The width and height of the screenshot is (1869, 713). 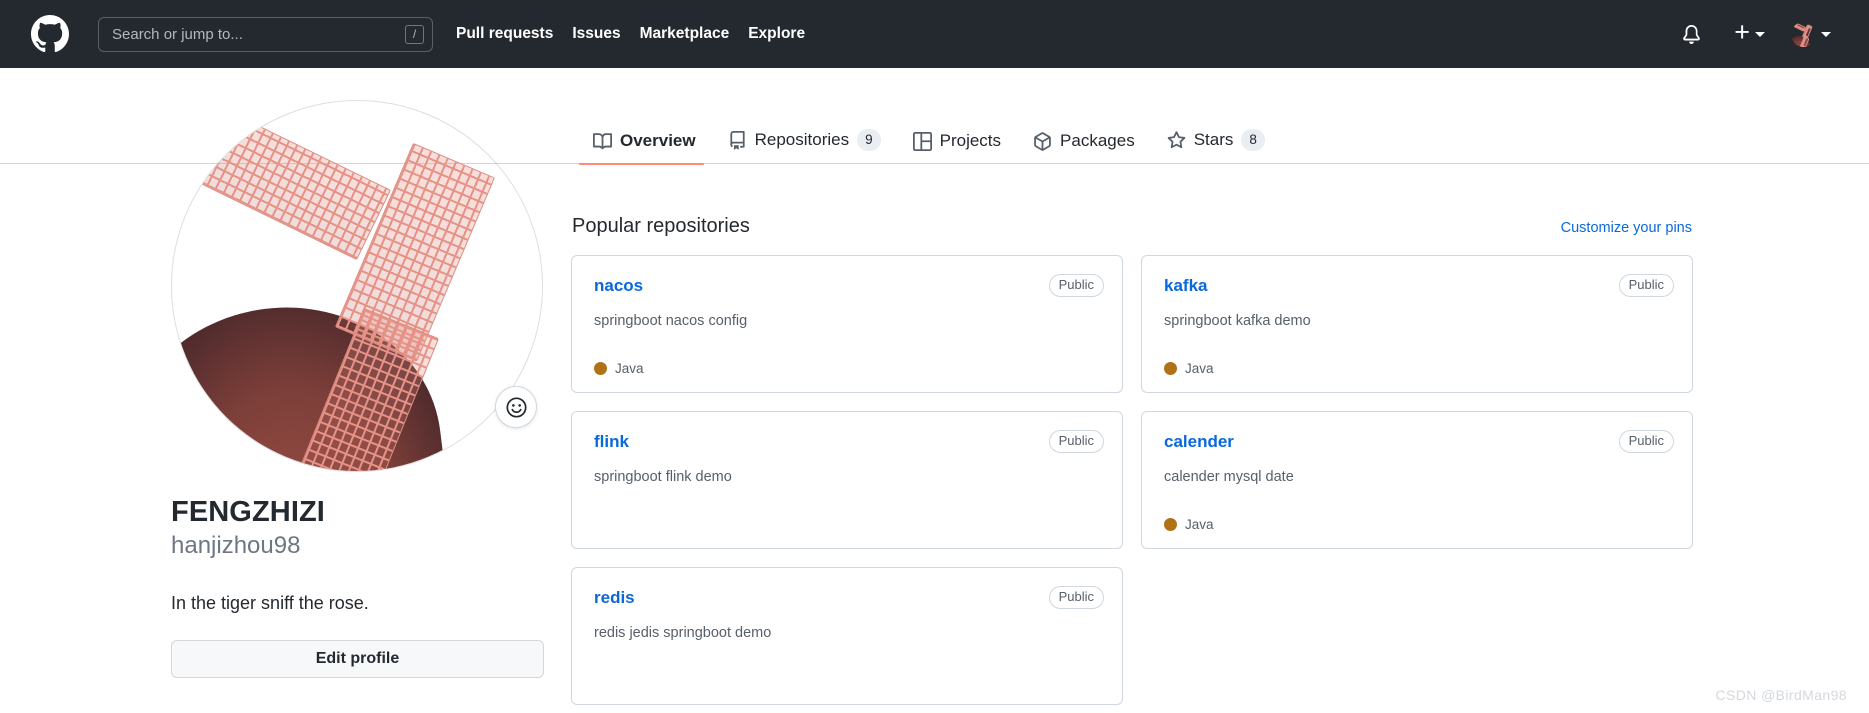 I want to click on repo-card-header: redis Public, so click(x=849, y=598).